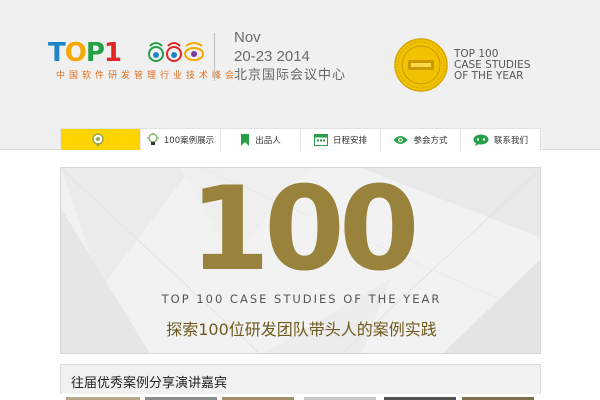 The width and height of the screenshot is (600, 400). I want to click on event-date-block: Nov 20-23 2014 北京国际会议中心, so click(290, 56).